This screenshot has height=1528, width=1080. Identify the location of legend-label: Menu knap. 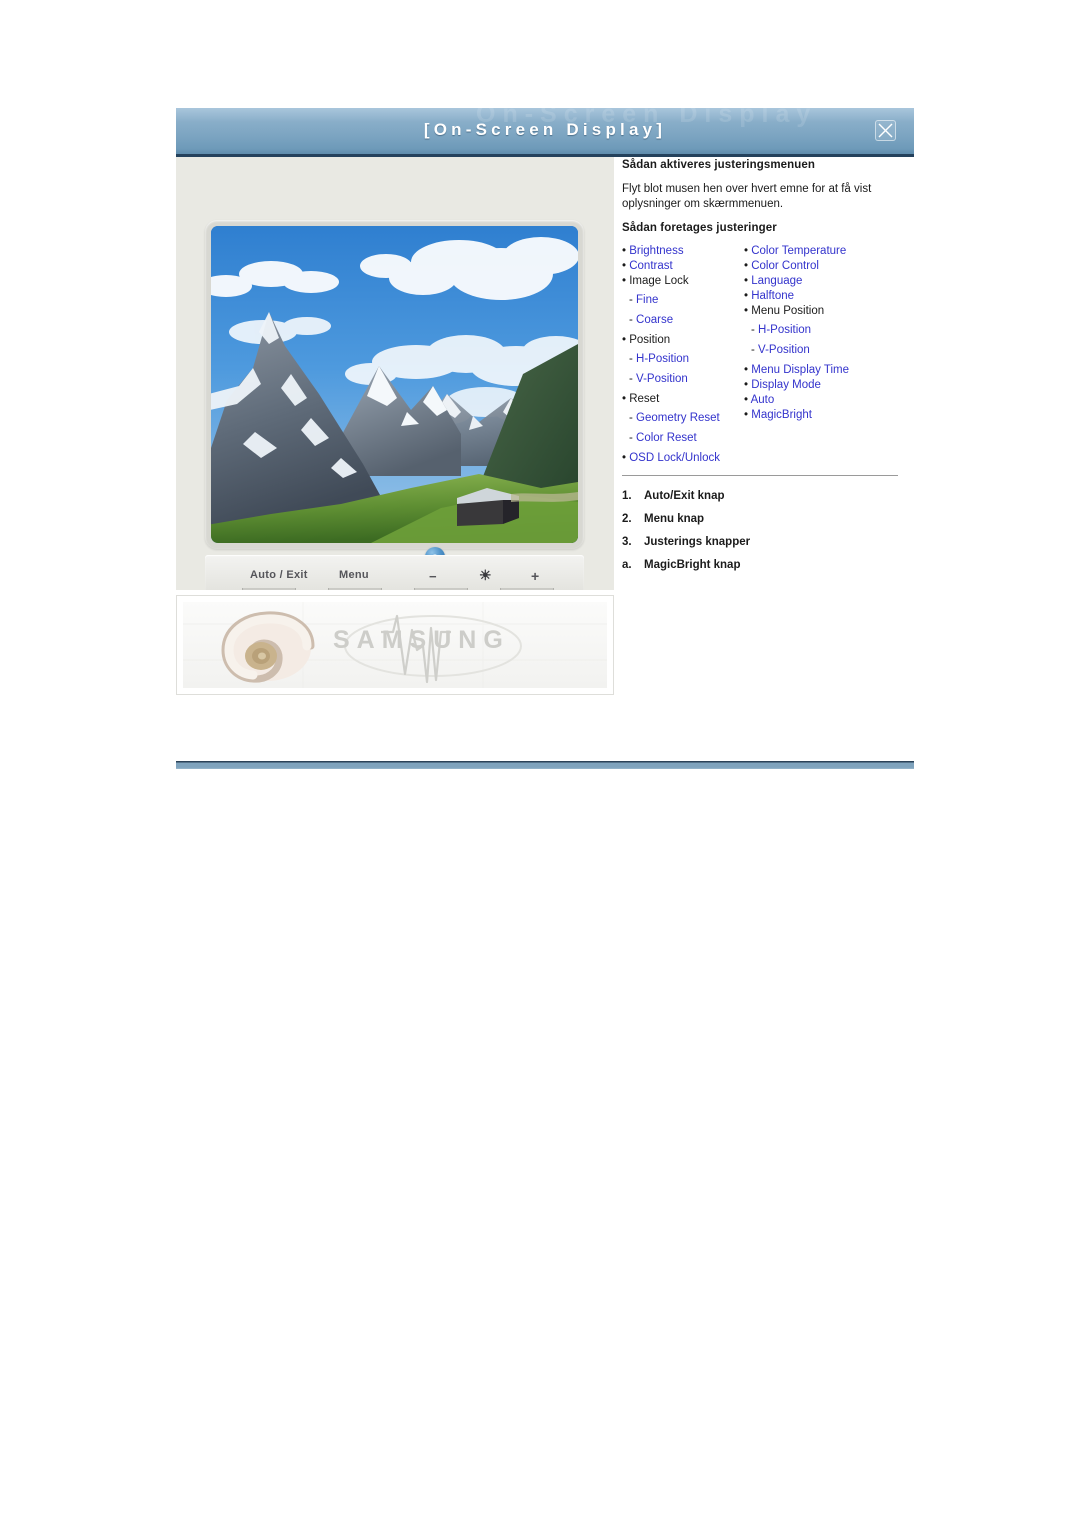
(674, 519).